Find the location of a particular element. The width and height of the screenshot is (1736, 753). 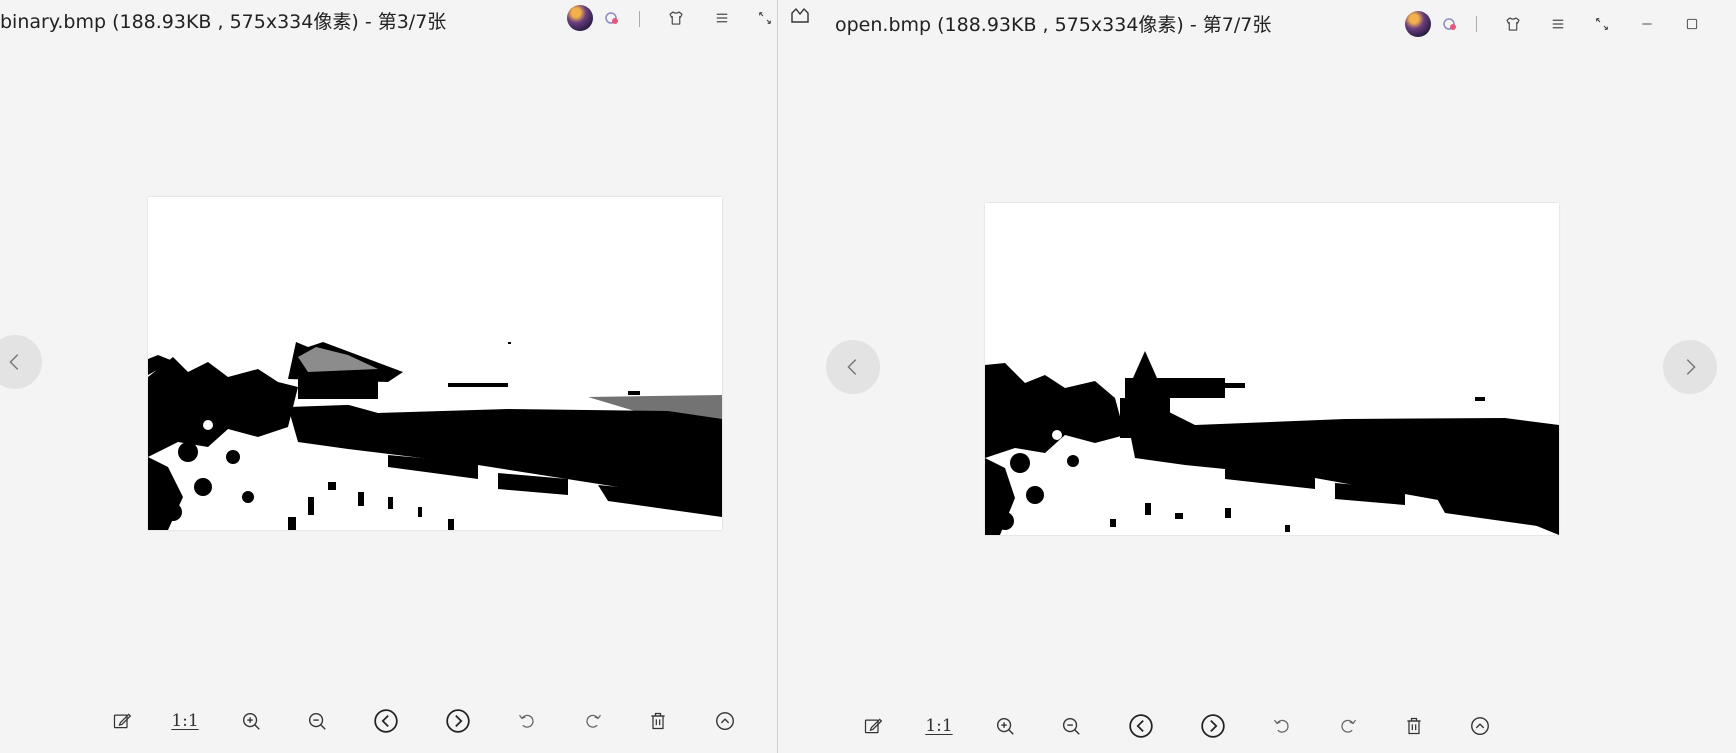

title-bar: open.bmp (188.93KB , 575x334像素) - 第7/7张 is located at coordinates (1257, 20).